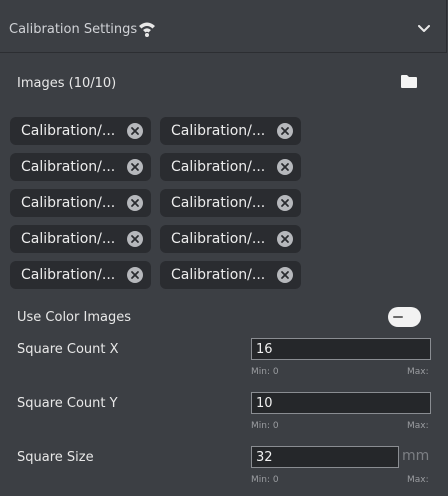  I want to click on square-size-min: Min: 0, so click(265, 480).